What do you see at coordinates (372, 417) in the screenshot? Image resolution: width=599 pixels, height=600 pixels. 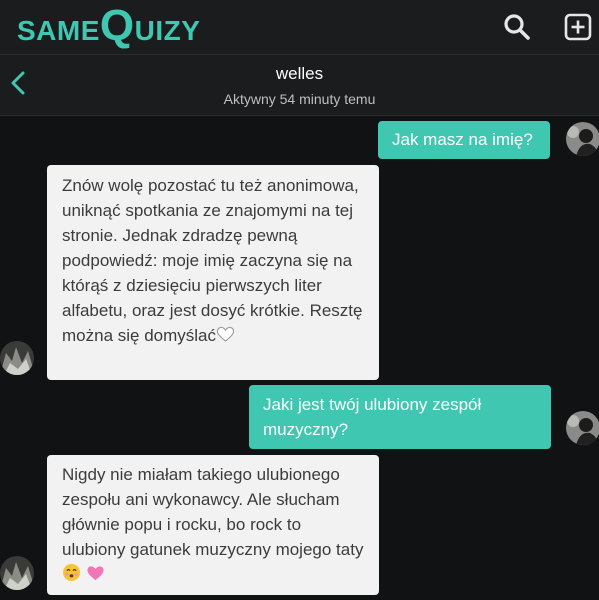 I see `message-text: Jaki jest twój ulubiony zespół muzyczny?` at bounding box center [372, 417].